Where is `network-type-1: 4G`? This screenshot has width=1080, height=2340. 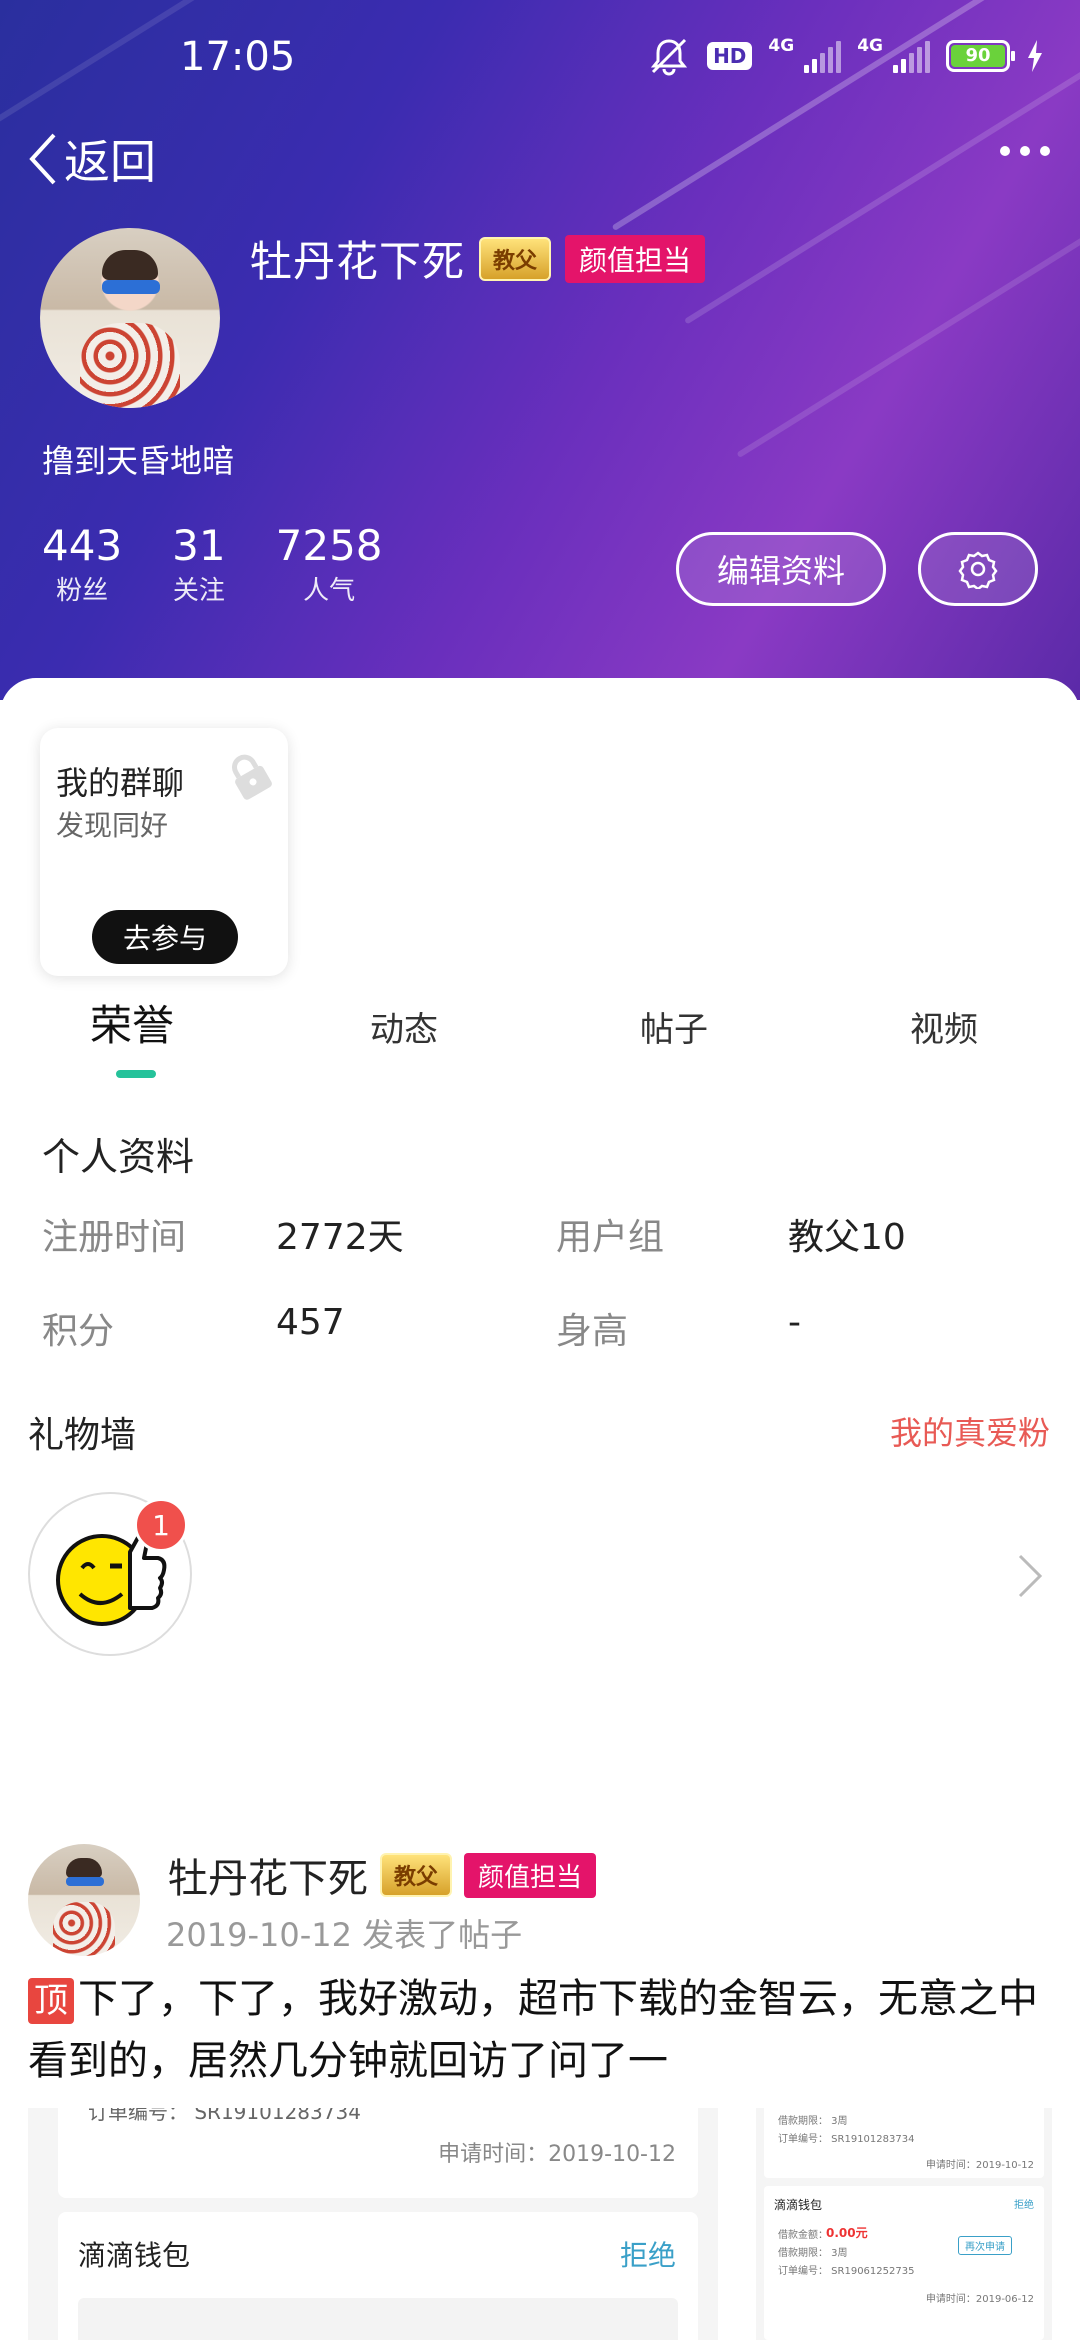
network-type-1: 4G is located at coordinates (781, 46).